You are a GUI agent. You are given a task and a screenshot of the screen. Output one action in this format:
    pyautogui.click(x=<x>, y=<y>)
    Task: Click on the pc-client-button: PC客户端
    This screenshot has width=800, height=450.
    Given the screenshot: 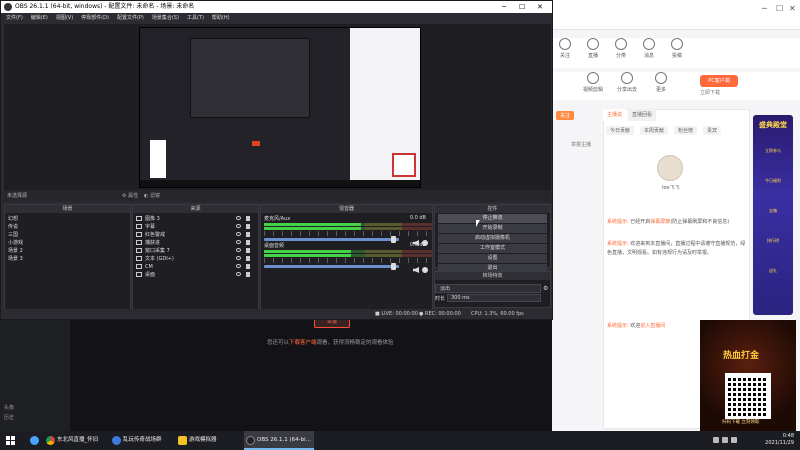 What is the action you would take?
    pyautogui.click(x=719, y=81)
    